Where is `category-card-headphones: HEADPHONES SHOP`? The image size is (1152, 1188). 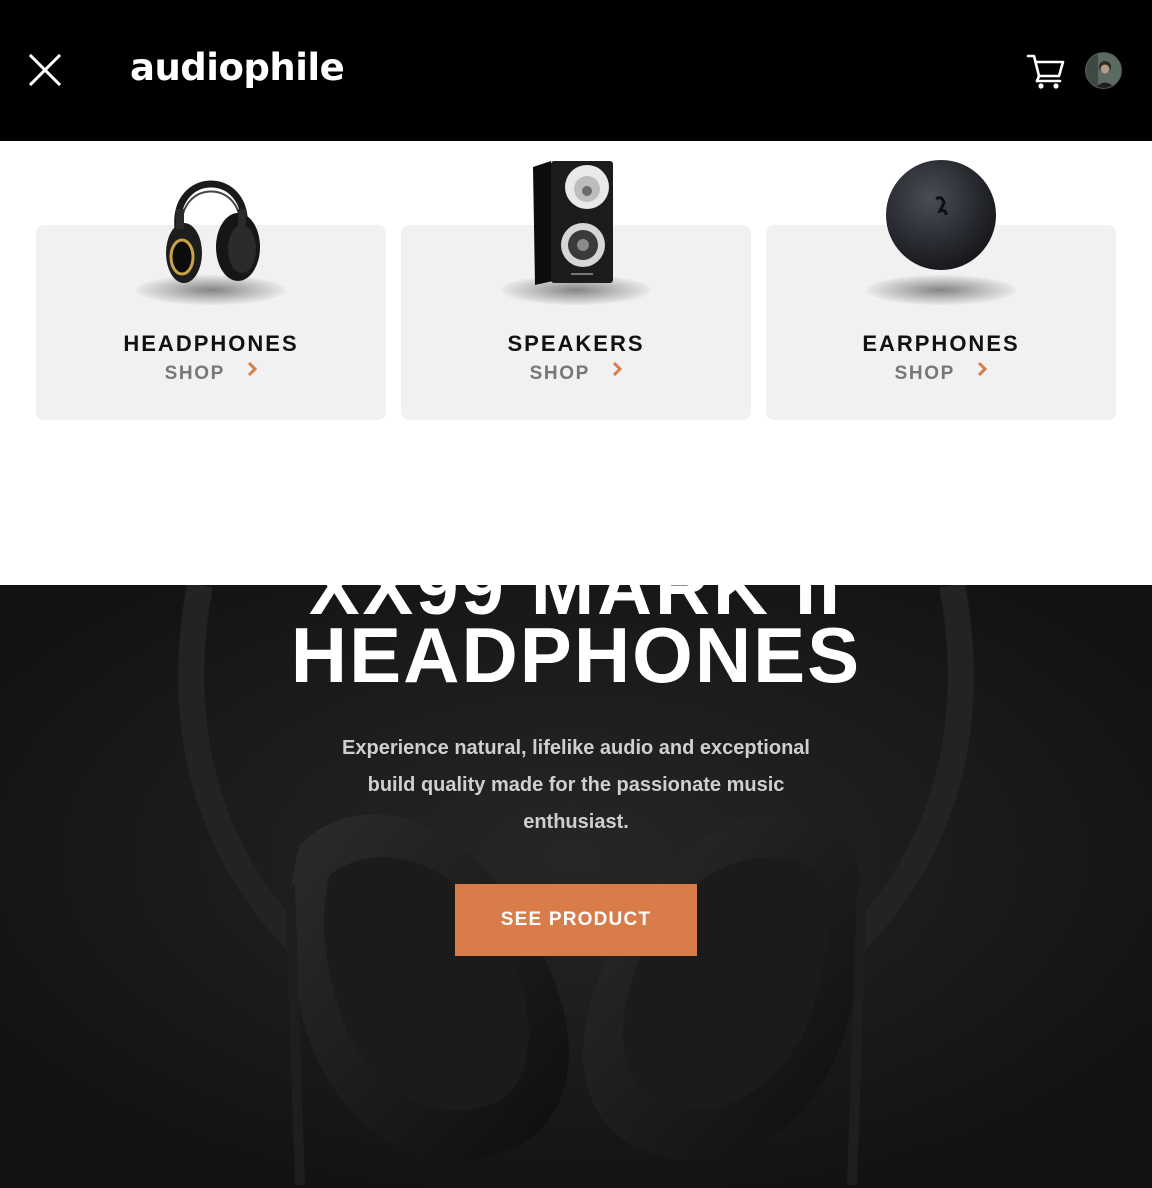
category-card-headphones: HEADPHONES SHOP is located at coordinates (211, 300).